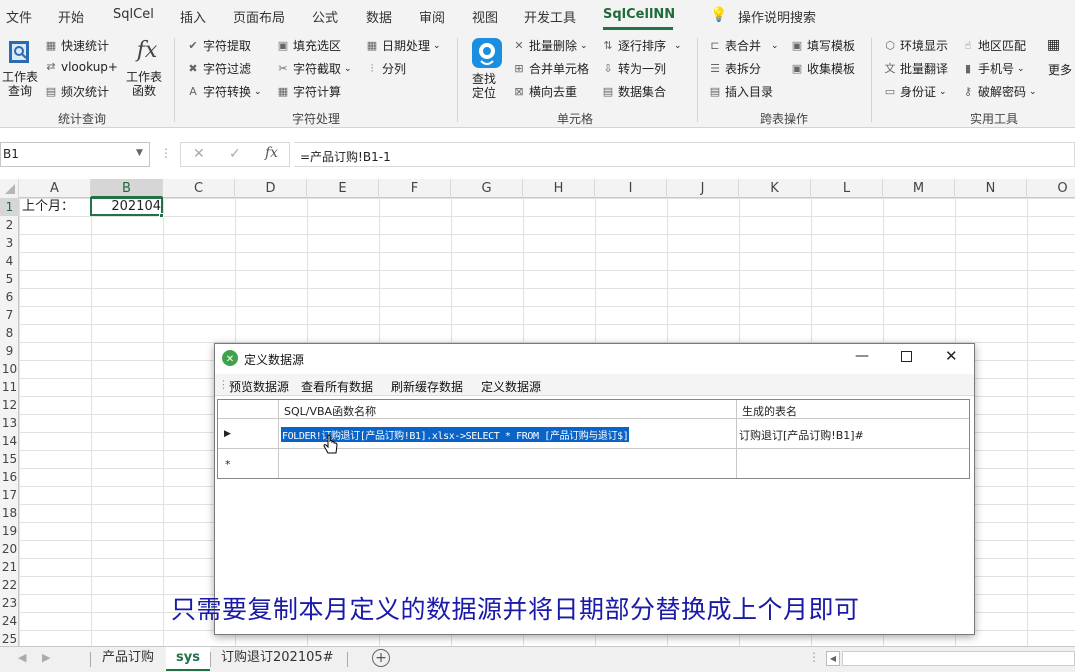  What do you see at coordinates (833, 658) in the screenshot?
I see `hscroll-left-icon: ◀` at bounding box center [833, 658].